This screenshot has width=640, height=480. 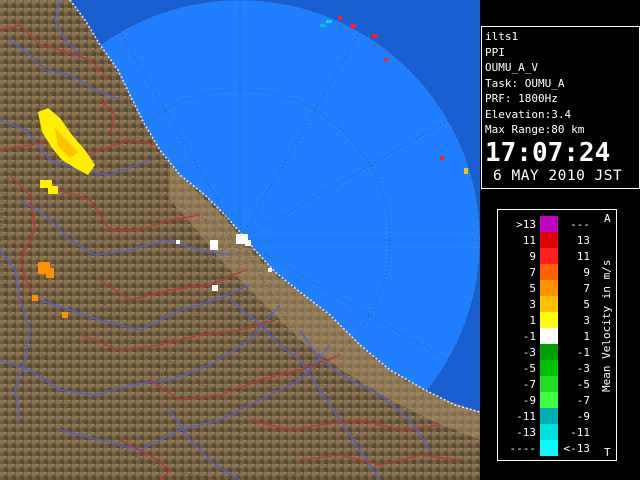 I want to click on legend-left-label: -5, so click(x=529, y=368).